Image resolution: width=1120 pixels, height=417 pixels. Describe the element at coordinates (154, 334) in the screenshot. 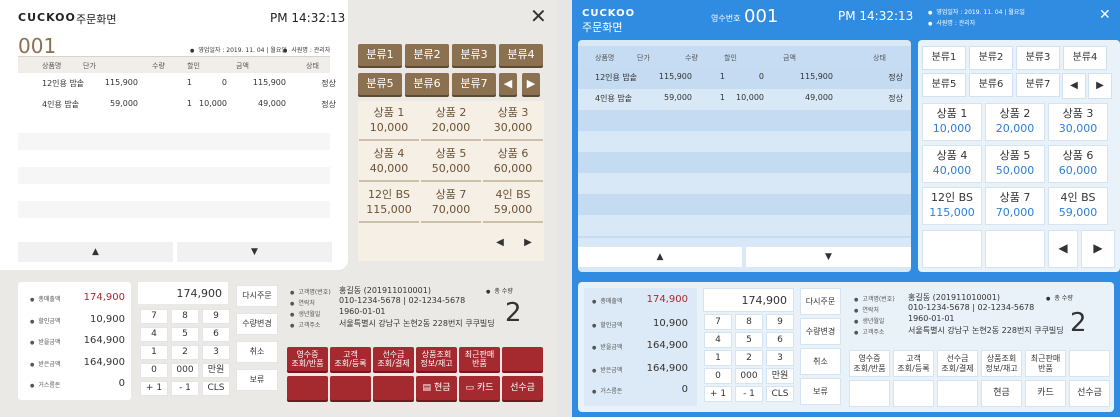

I see `keypad-key: 4` at that location.